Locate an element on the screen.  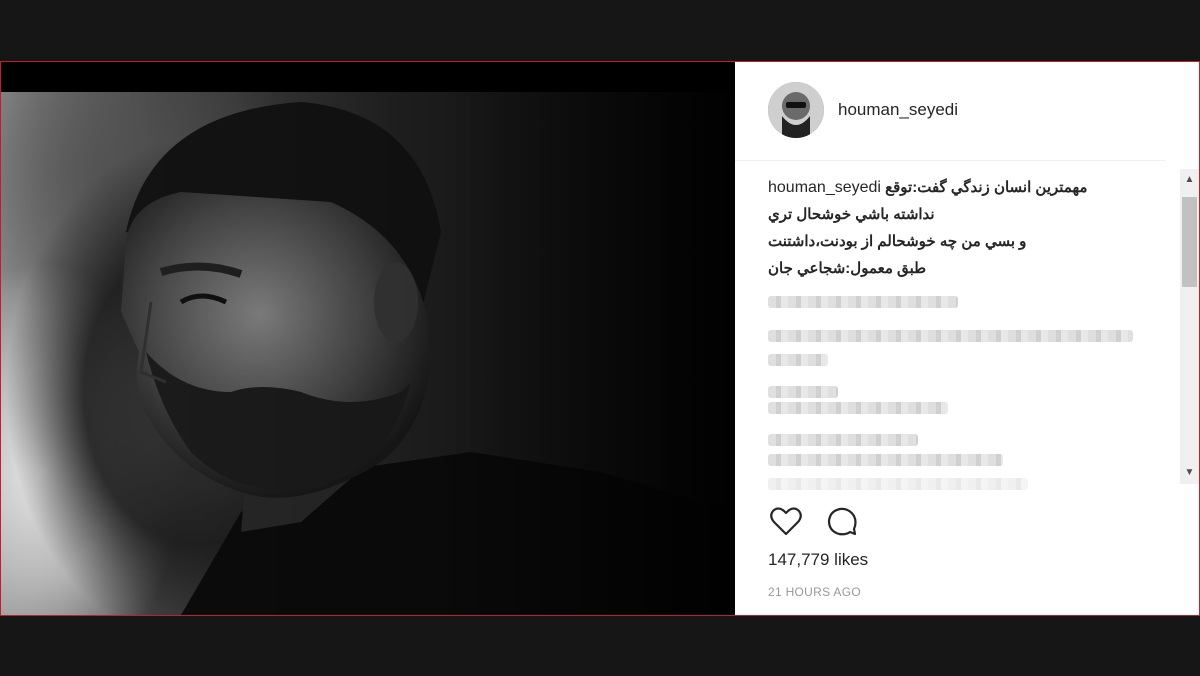
caption-line: نداشته باشي خوشحال تري is located at coordinates (851, 214).